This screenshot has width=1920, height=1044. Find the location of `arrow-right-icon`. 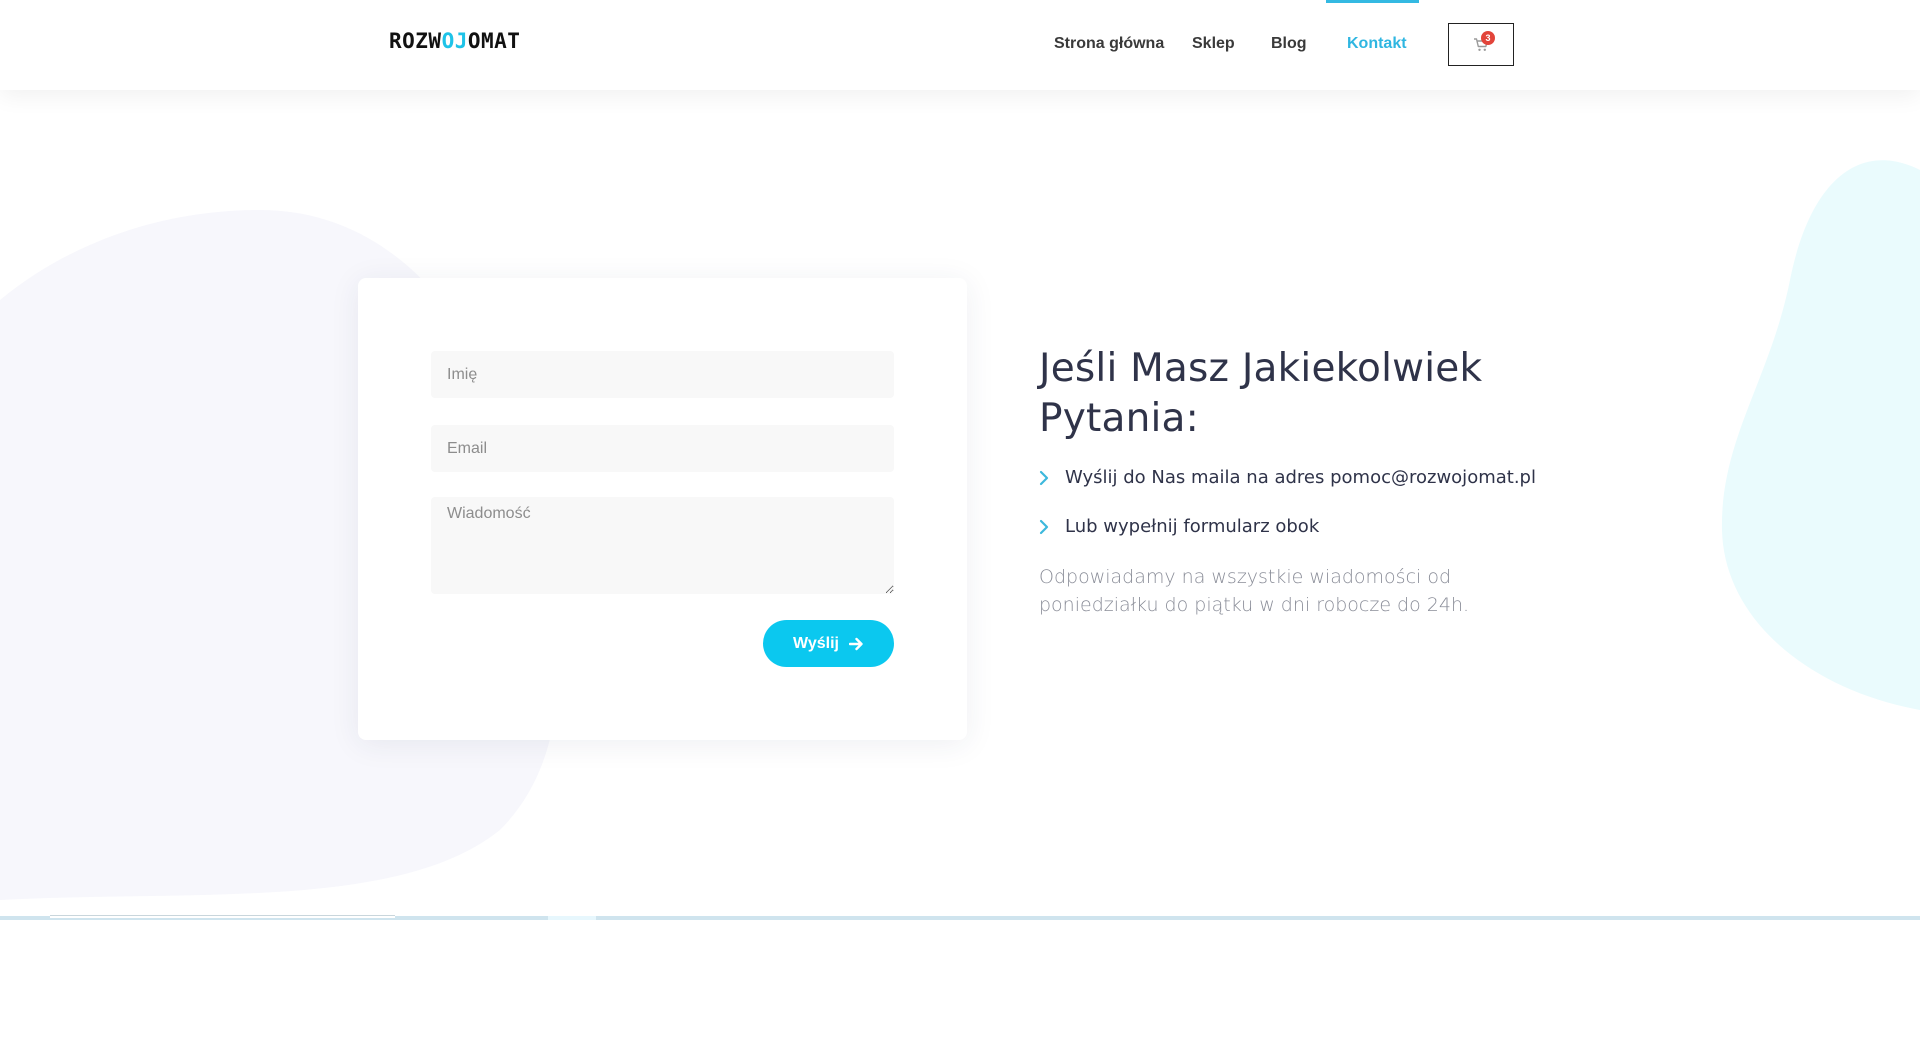

arrow-right-icon is located at coordinates (855, 643).